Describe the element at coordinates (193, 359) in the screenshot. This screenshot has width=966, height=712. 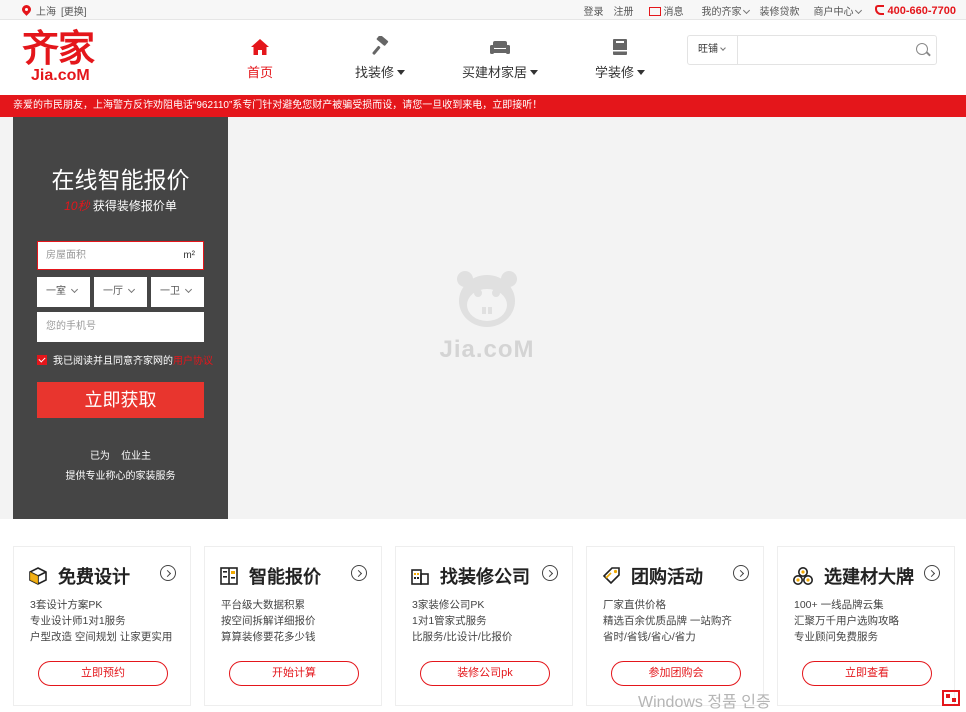
I see `user-agreement-link: 用户协议` at that location.